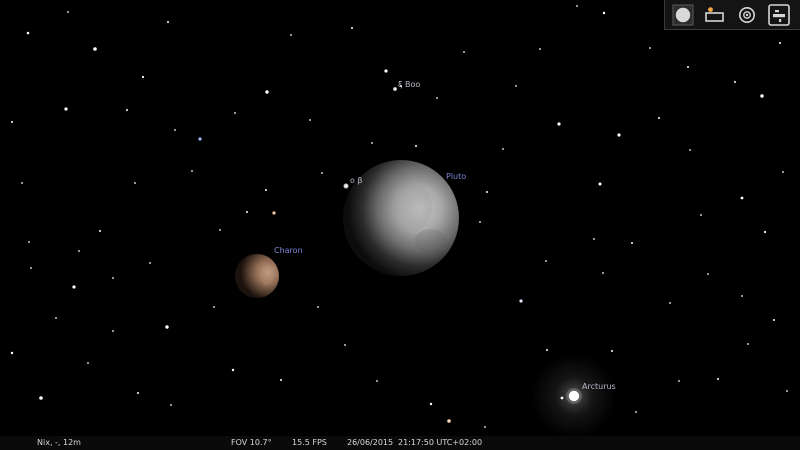  Describe the element at coordinates (309, 442) in the screenshot. I see `status-fps: 15.5 FPS` at that location.